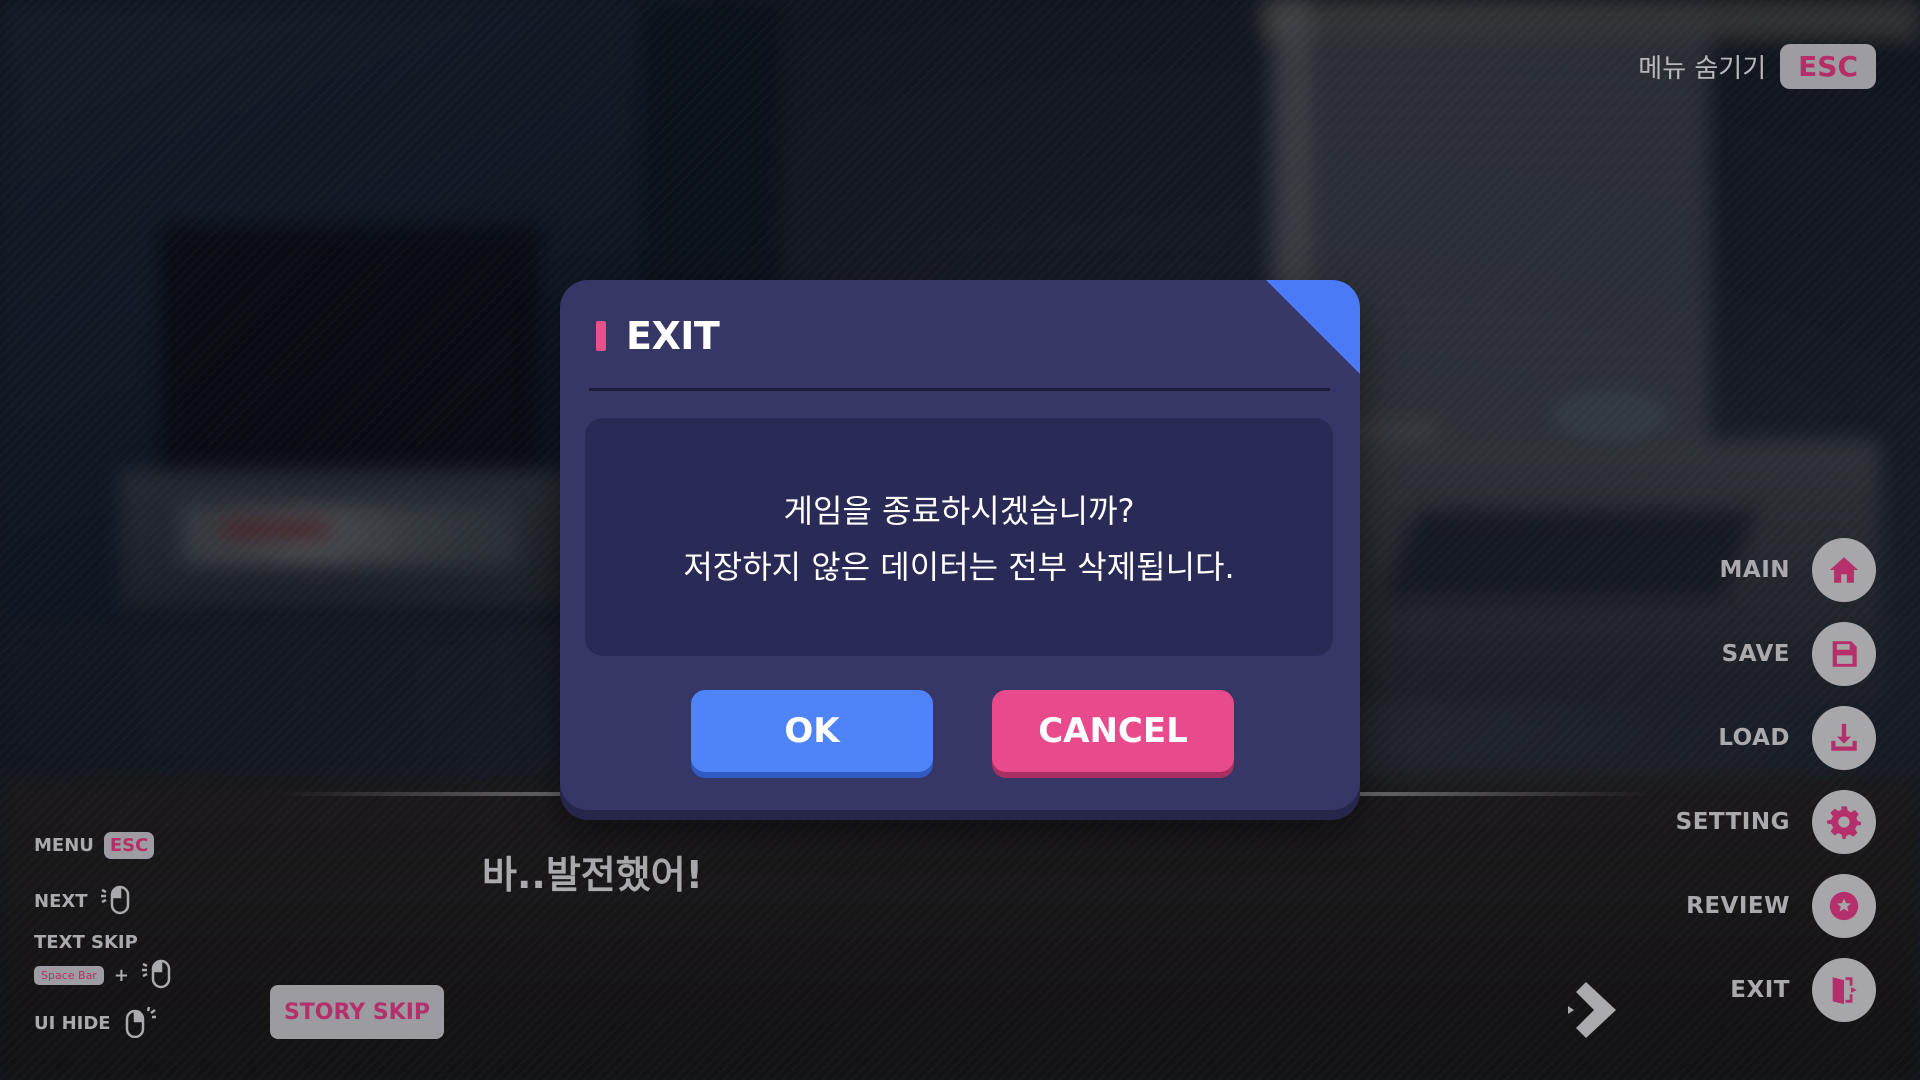 The height and width of the screenshot is (1080, 1920). Describe the element at coordinates (812, 731) in the screenshot. I see `ok-button: OK` at that location.